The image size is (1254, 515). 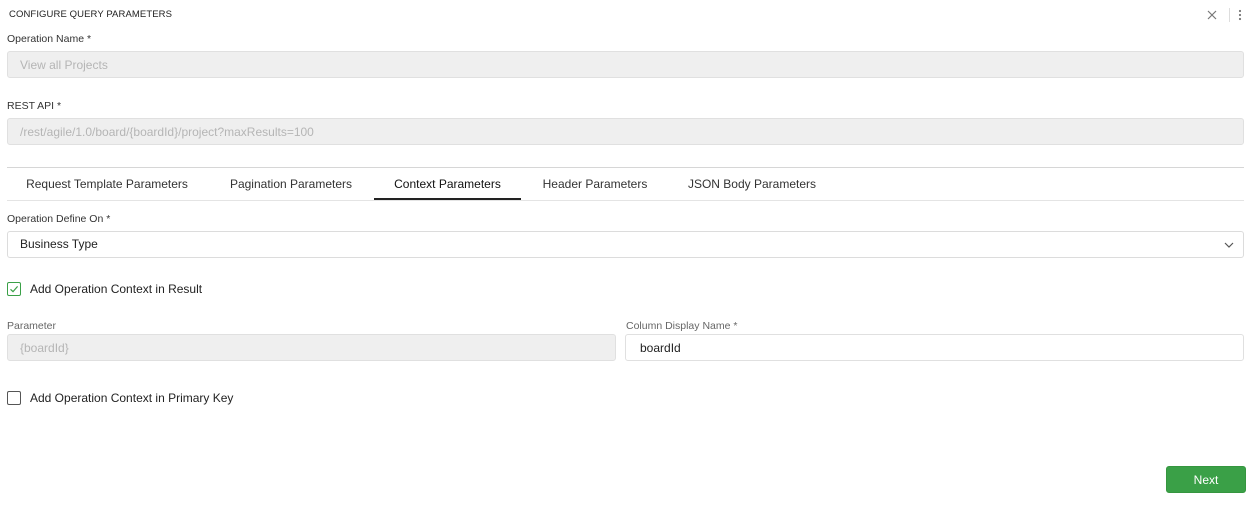 What do you see at coordinates (34, 106) in the screenshot?
I see `rest-api-label: REST API *` at bounding box center [34, 106].